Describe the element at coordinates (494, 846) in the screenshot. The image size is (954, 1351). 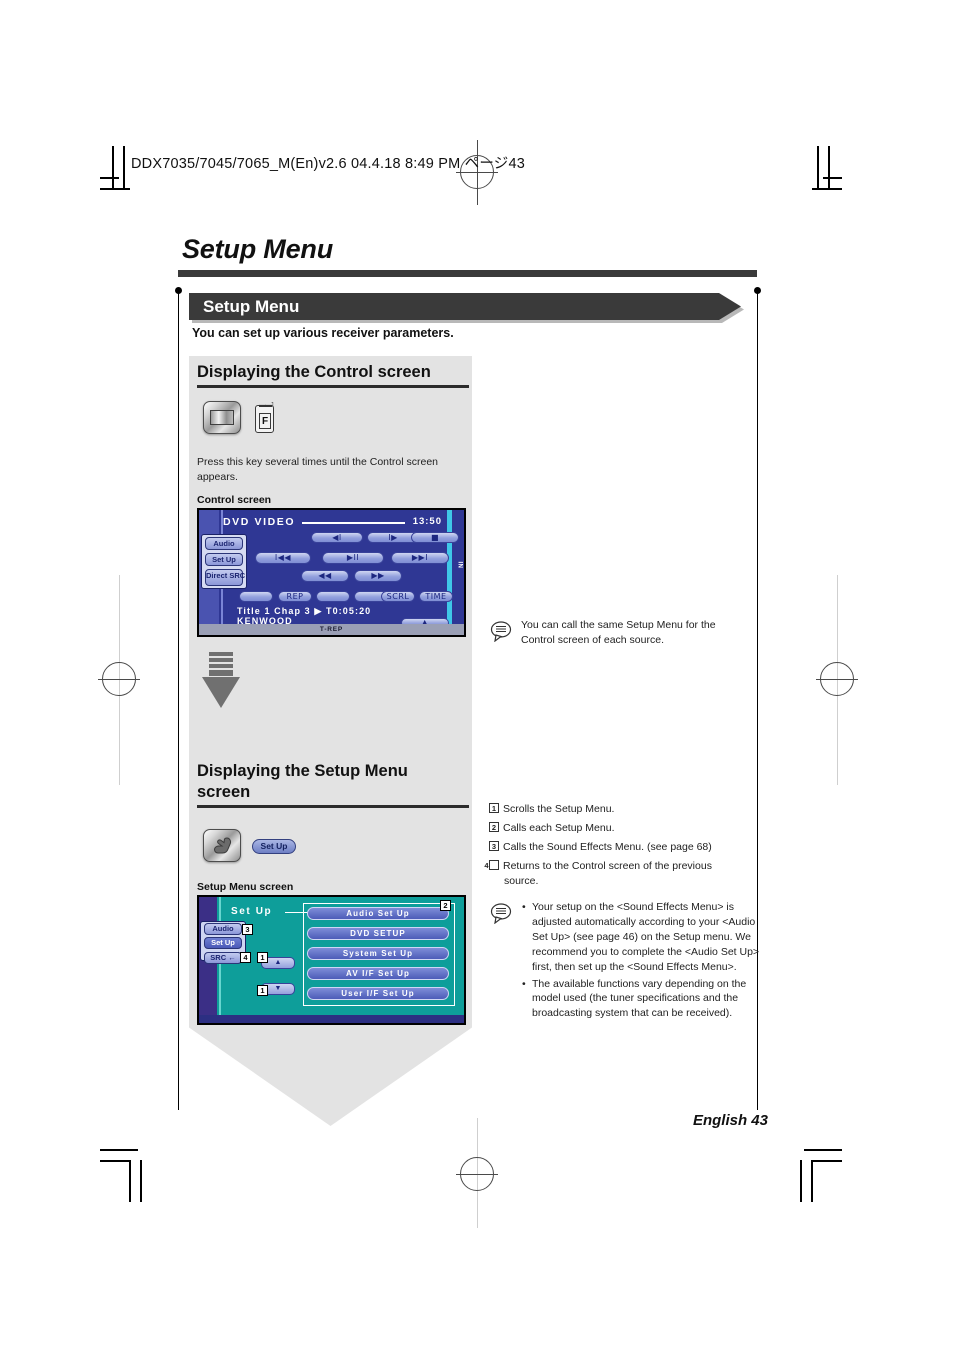
I see `note-number-3: 3` at that location.